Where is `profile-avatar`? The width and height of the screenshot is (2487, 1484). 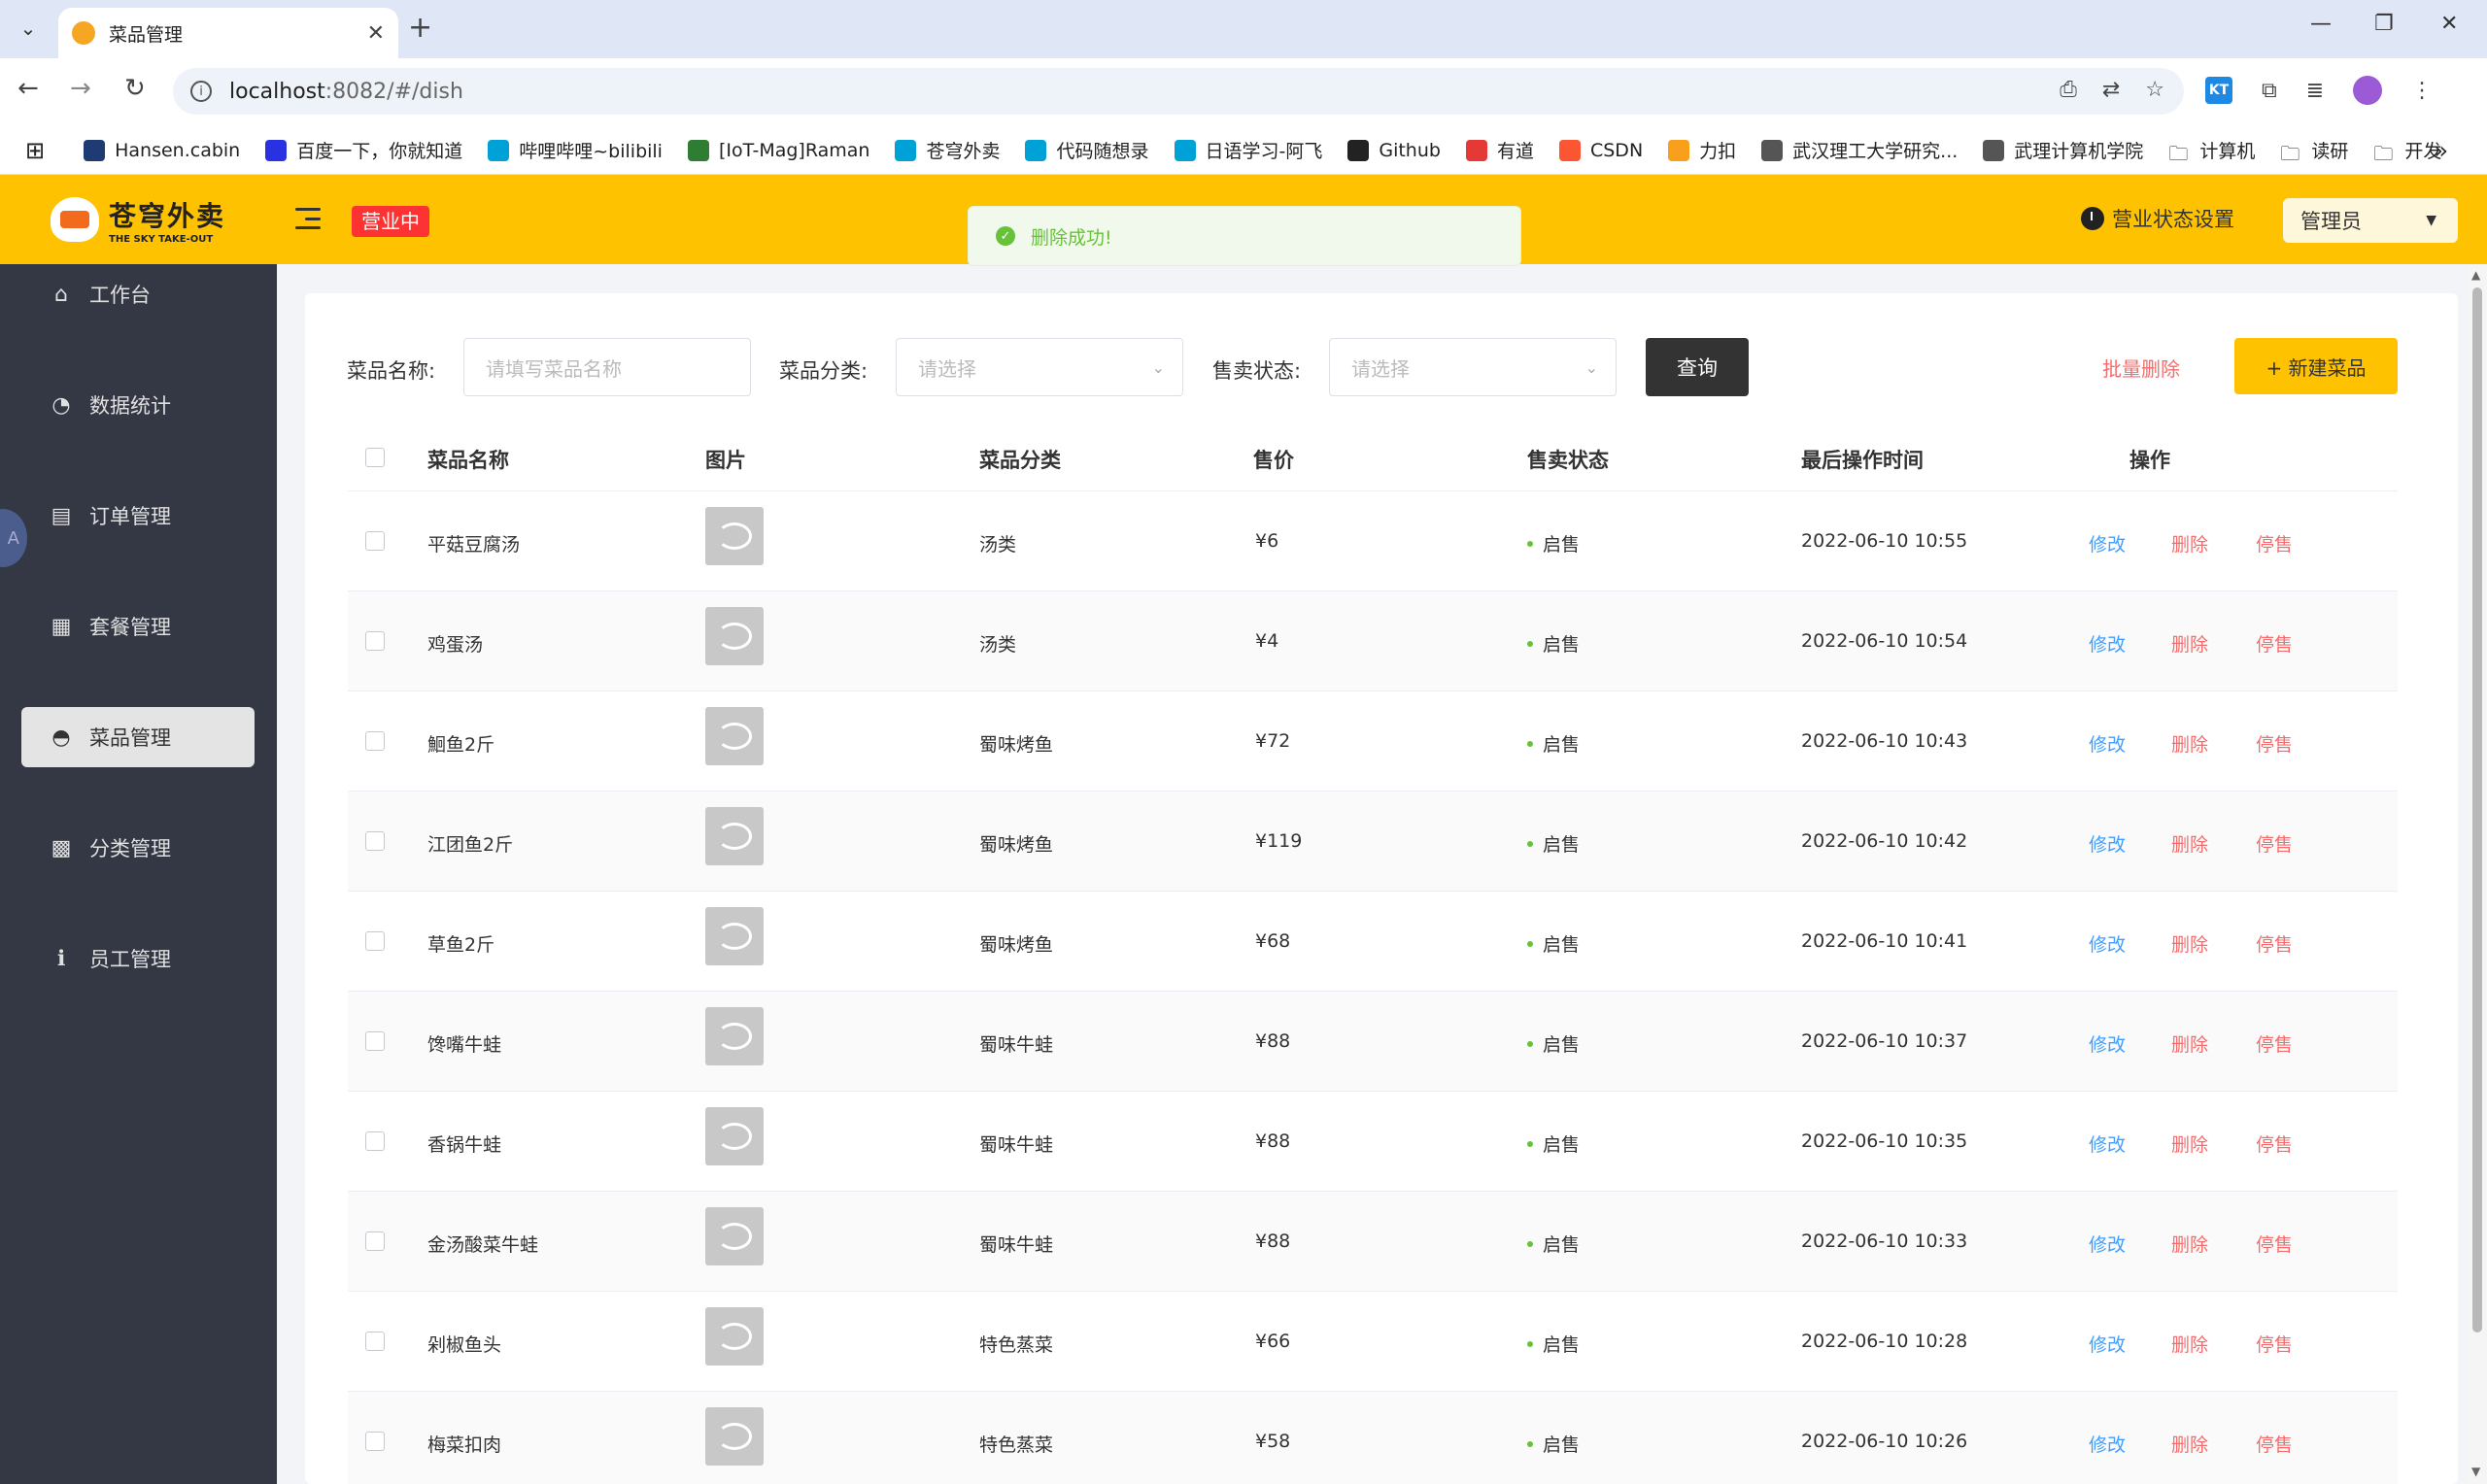 profile-avatar is located at coordinates (2368, 90).